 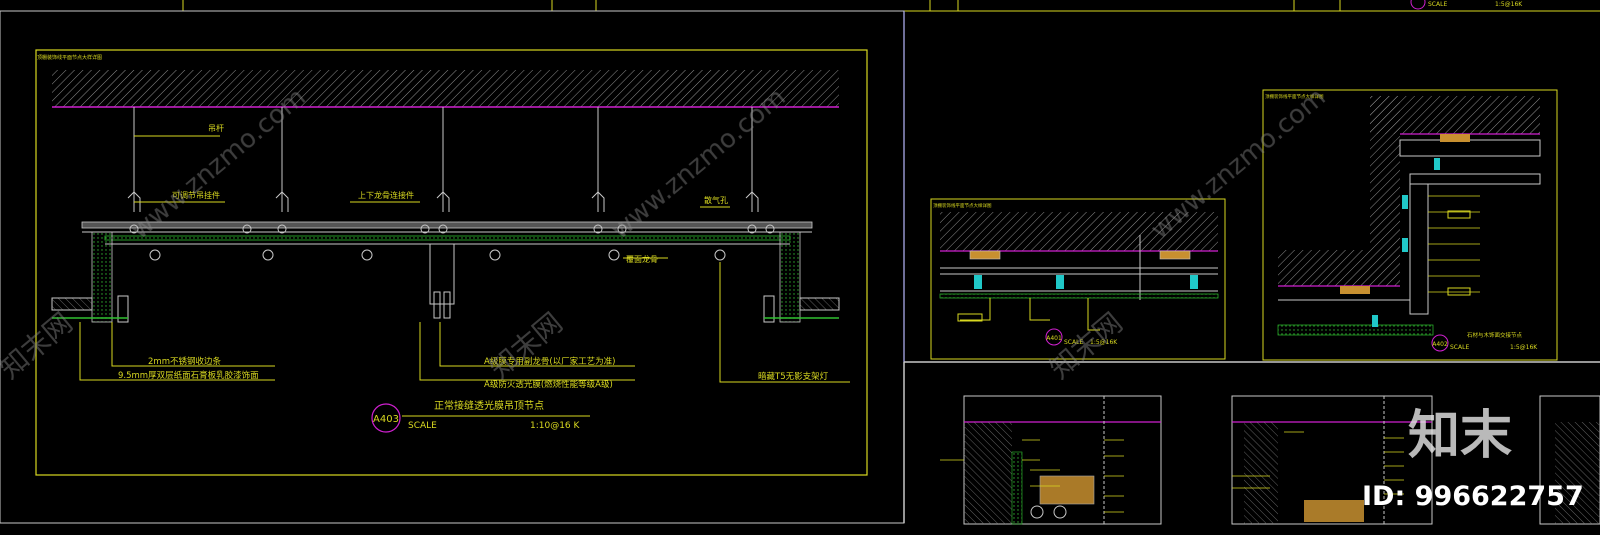 I want to click on watermark-site-2: 知末网, so click(x=526, y=345).